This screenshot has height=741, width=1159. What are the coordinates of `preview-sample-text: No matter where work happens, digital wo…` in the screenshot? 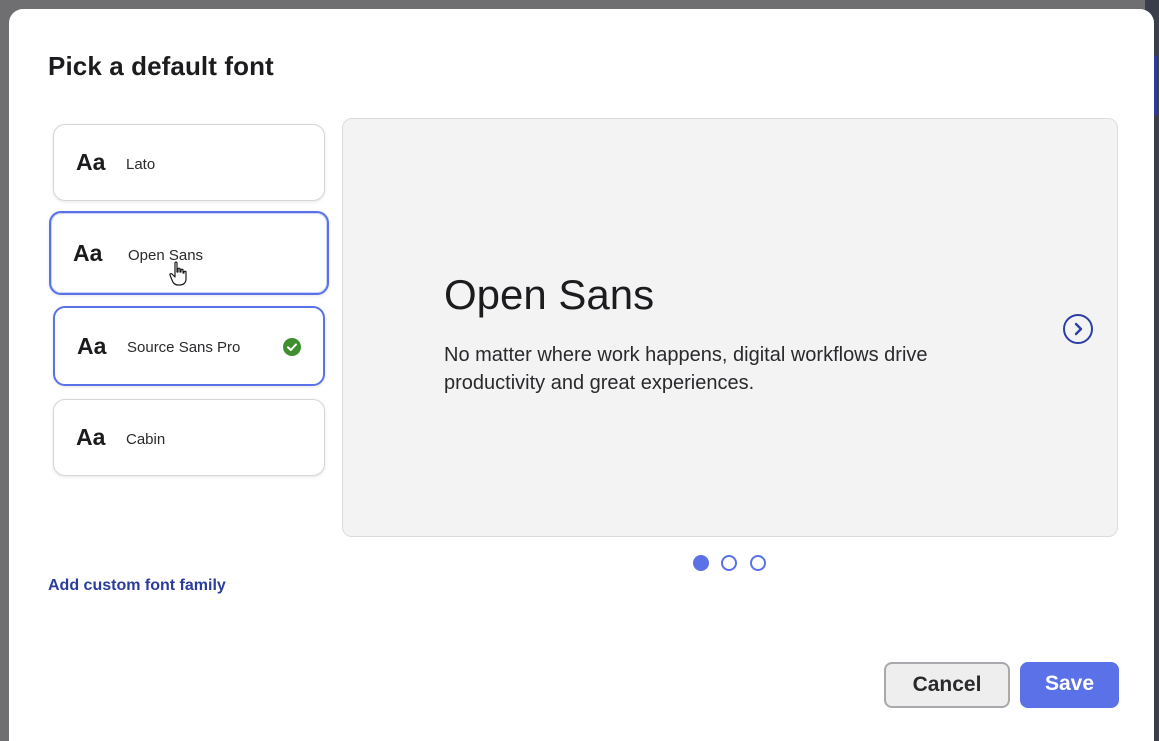 It's located at (686, 369).